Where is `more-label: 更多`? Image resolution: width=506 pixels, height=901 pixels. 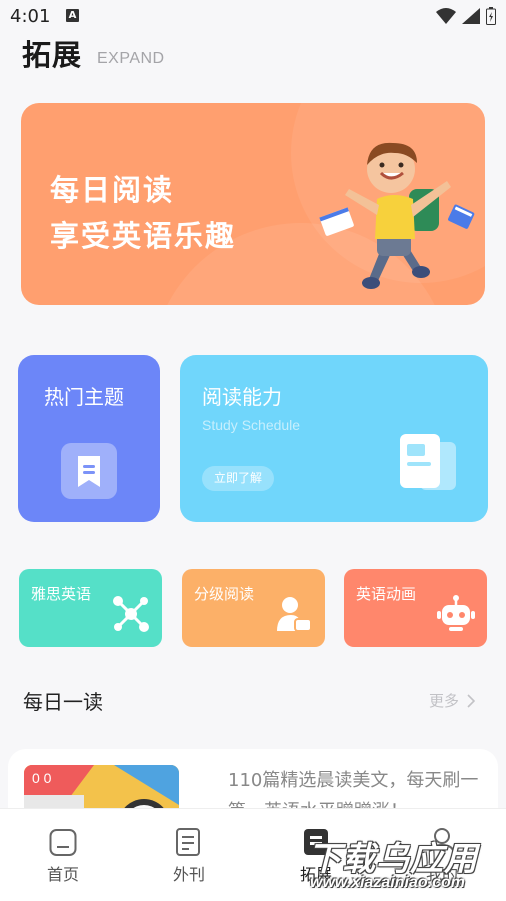
more-label: 更多 is located at coordinates (444, 701).